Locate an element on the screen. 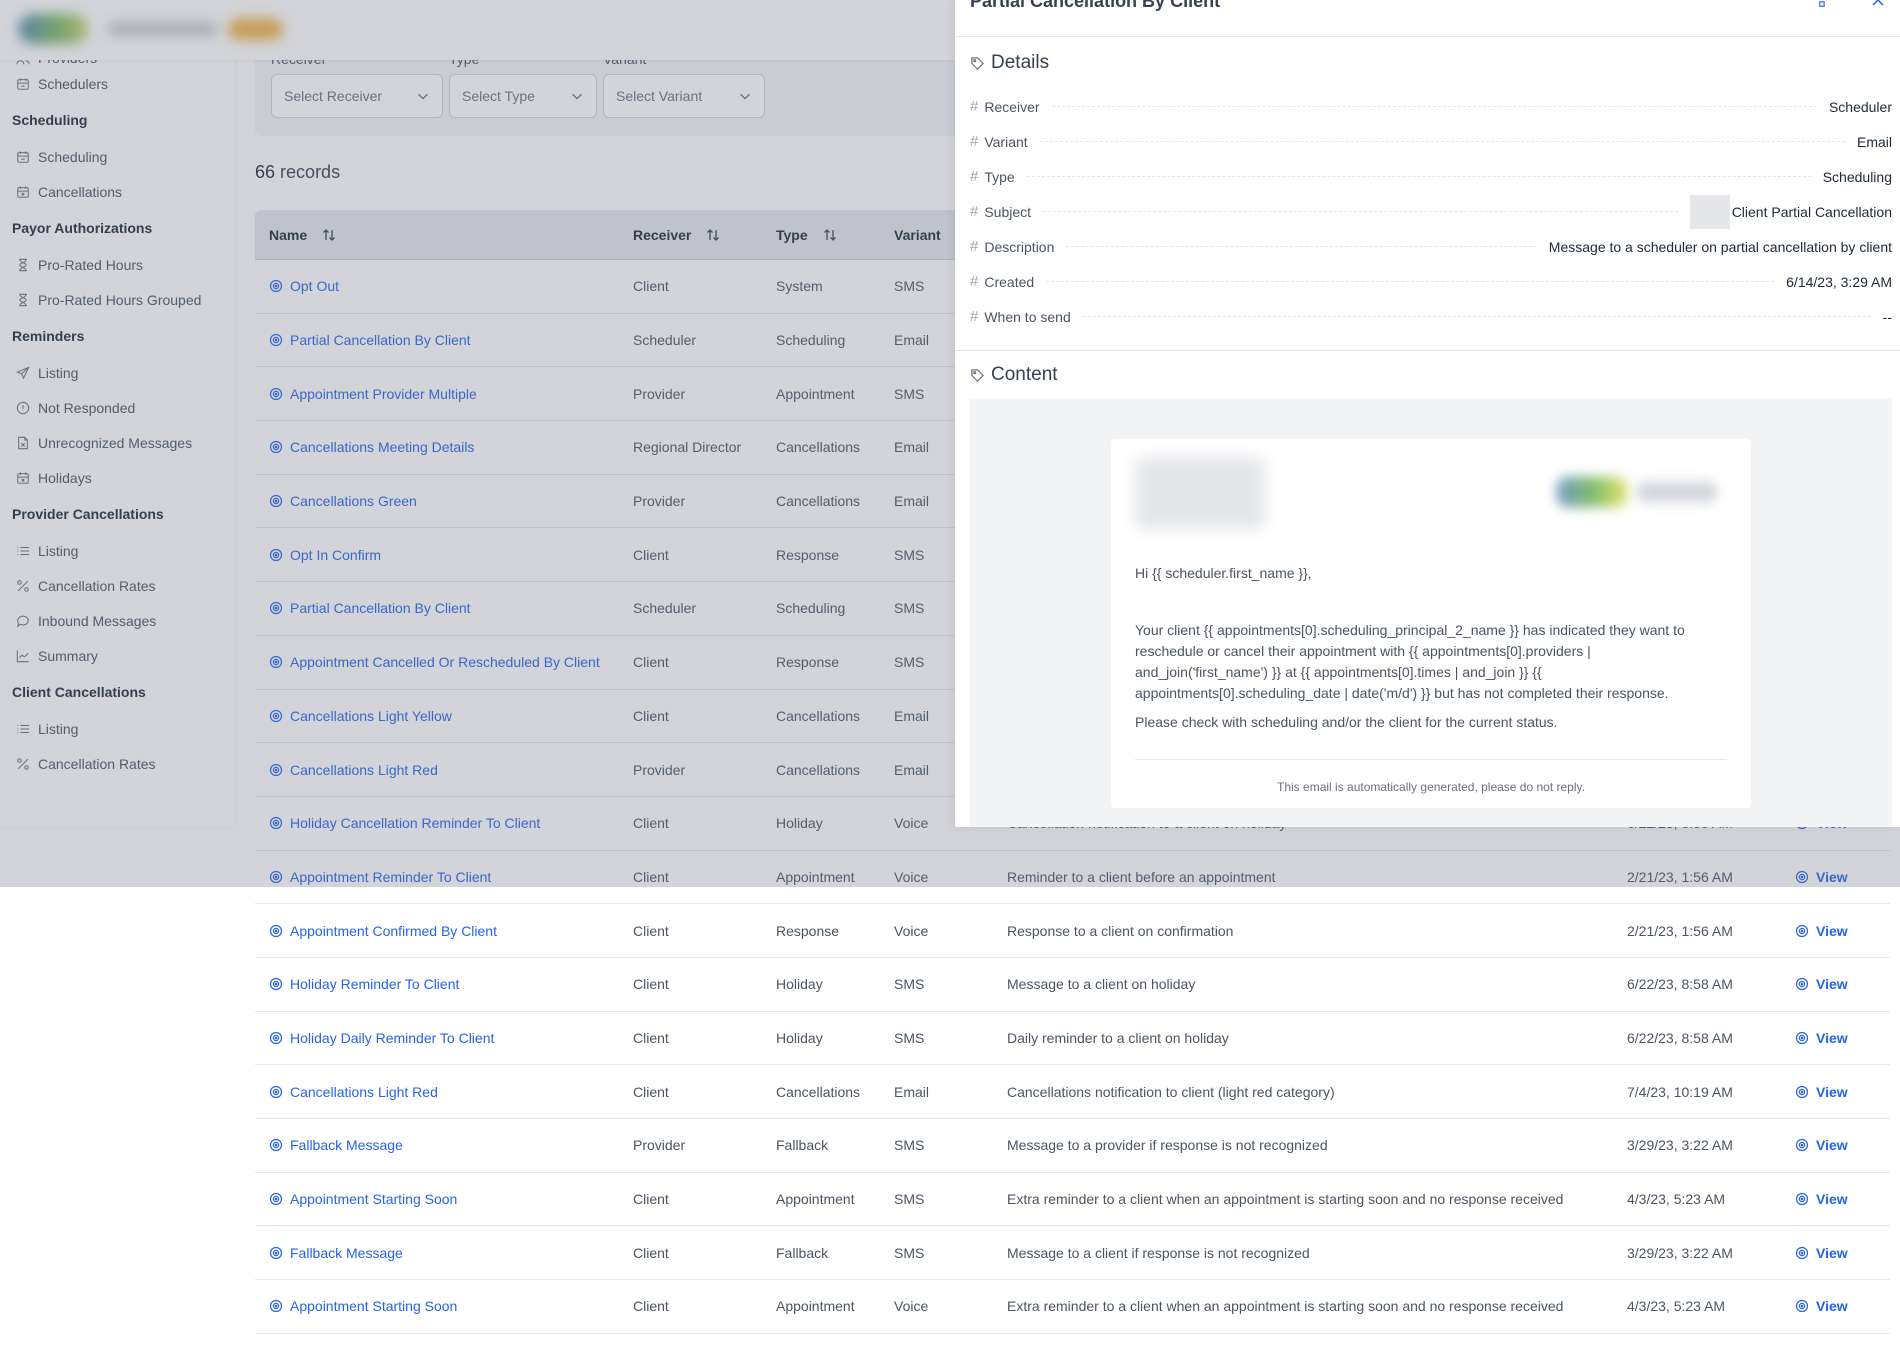 This screenshot has height=1353, width=1900. cell-description: Message to a client on holiday is located at coordinates (1101, 984).